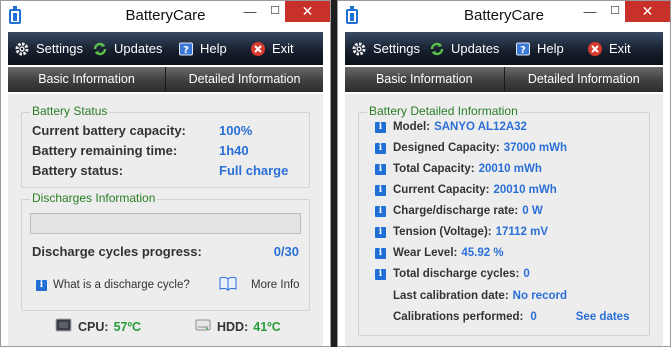  I want to click on discharge-progress-value: 0/30, so click(286, 251).